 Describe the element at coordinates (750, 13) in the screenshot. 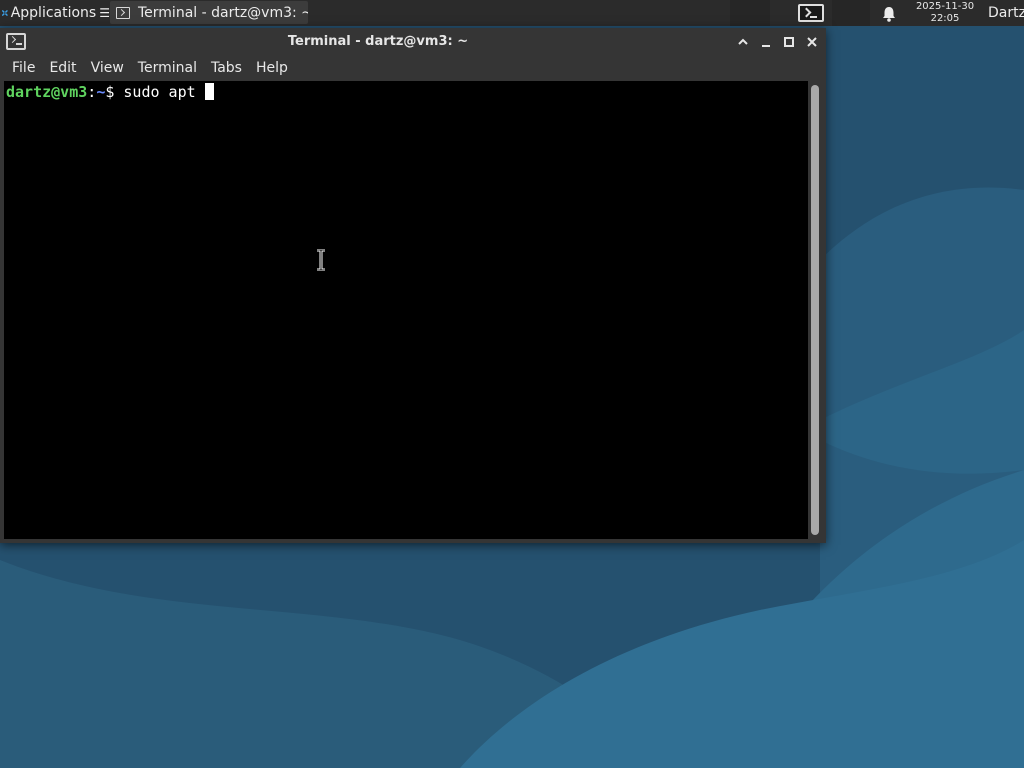

I see `panel-spacer` at that location.